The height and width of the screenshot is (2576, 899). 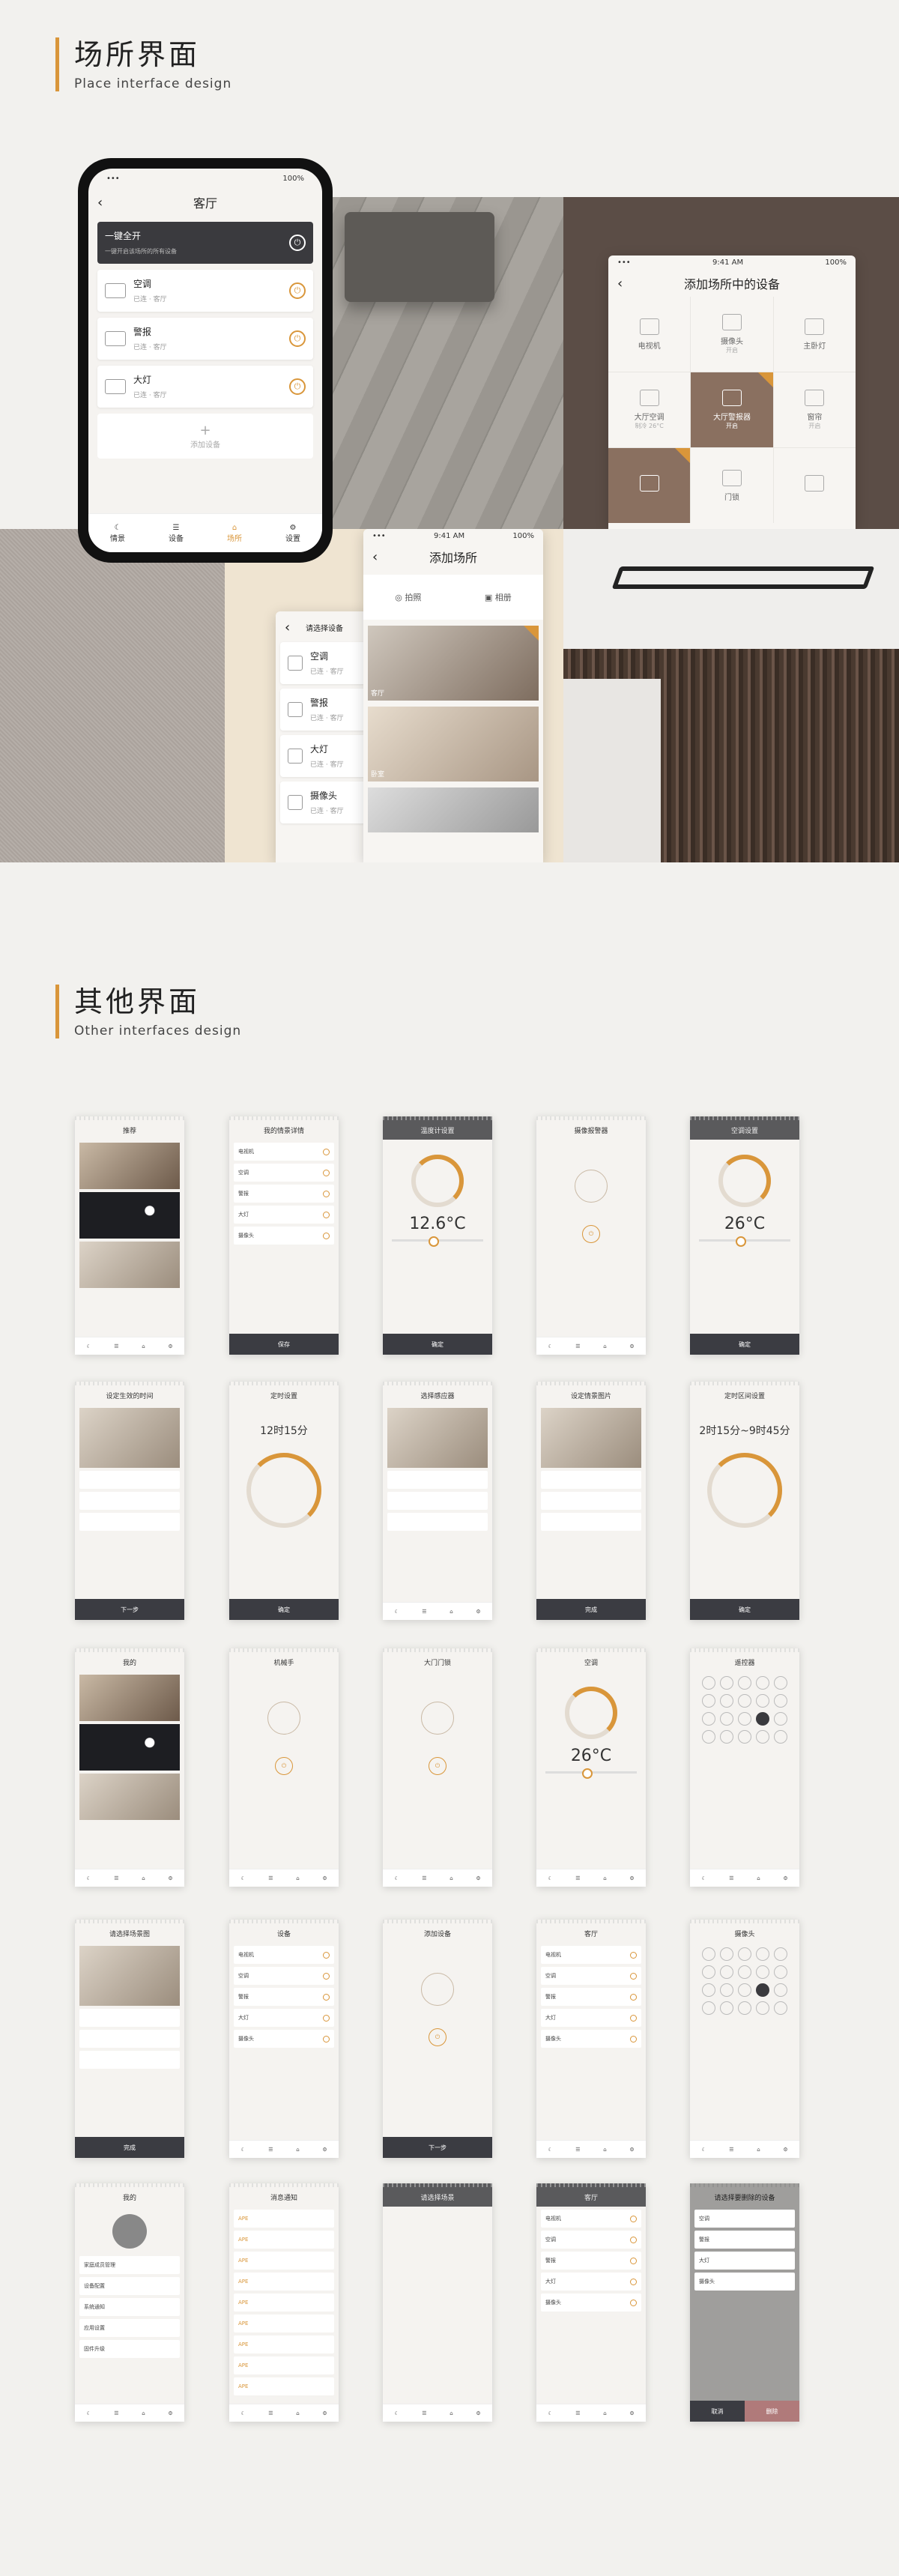 What do you see at coordinates (814, 485) in the screenshot?
I see `grid-cell` at bounding box center [814, 485].